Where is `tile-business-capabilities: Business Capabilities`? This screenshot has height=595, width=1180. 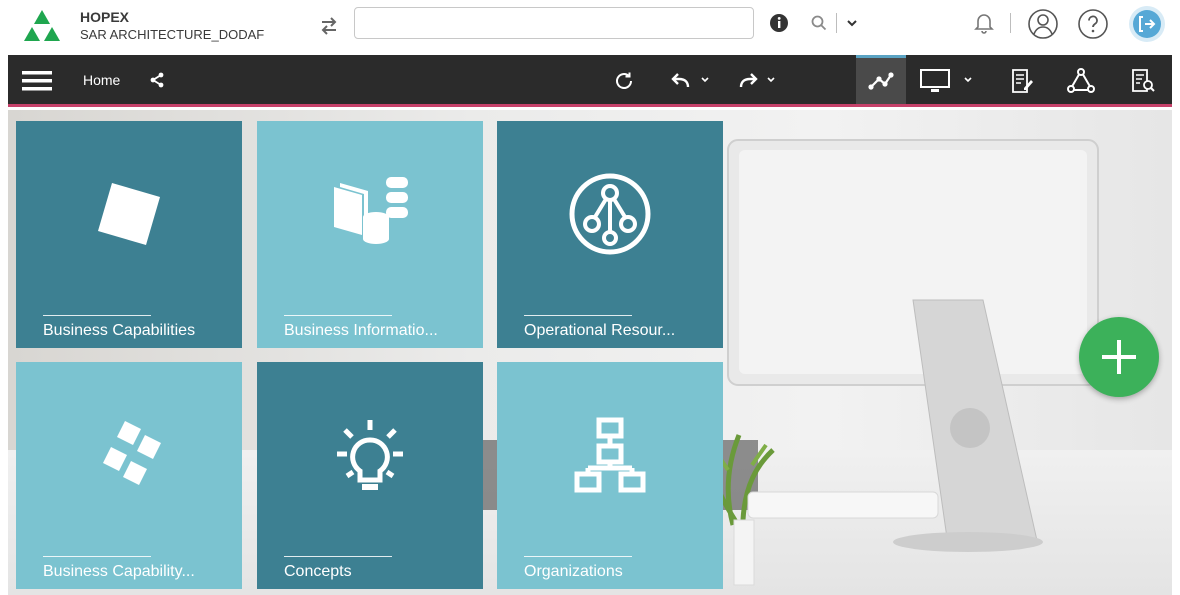
tile-business-capabilities: Business Capabilities is located at coordinates (129, 234).